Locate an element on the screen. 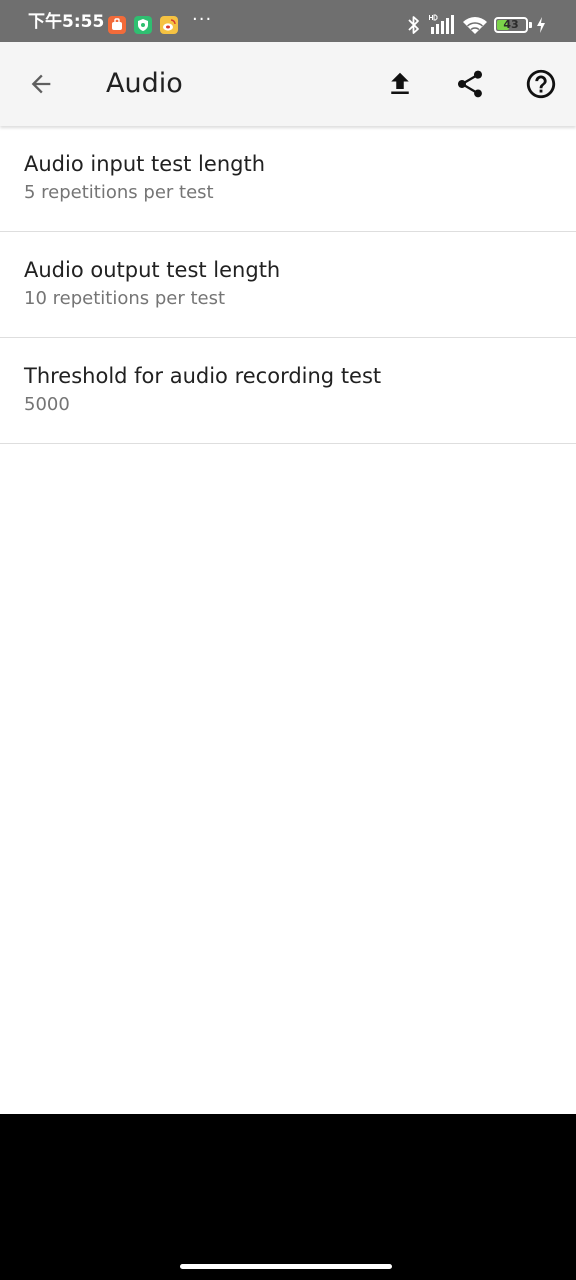 The image size is (576, 1280). back-arrow-icon is located at coordinates (41, 84).